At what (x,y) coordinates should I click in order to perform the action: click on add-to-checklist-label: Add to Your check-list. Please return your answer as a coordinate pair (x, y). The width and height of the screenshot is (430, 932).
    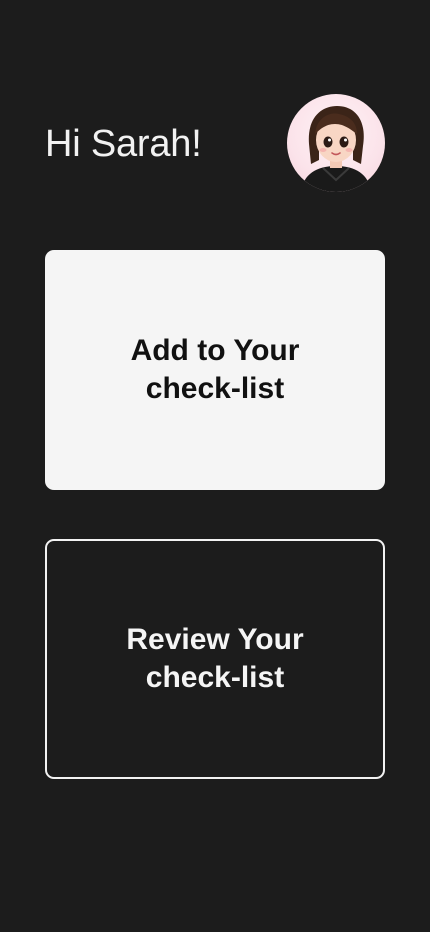
    Looking at the image, I should click on (215, 369).